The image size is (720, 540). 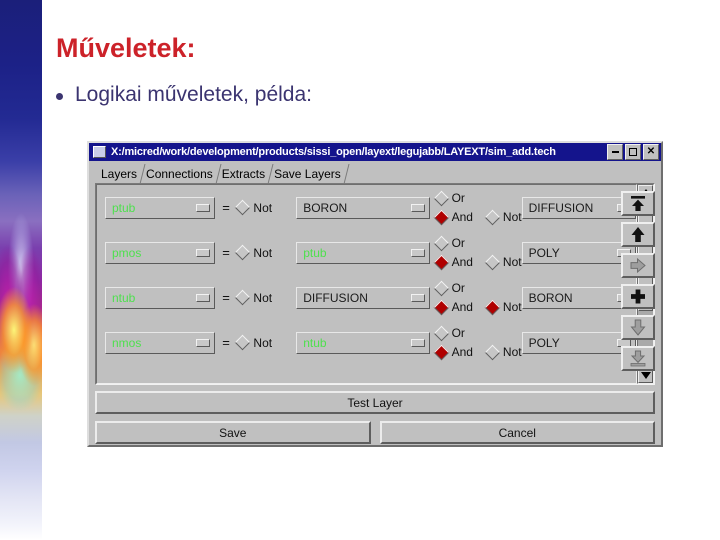 I want to click on tab-layers: Layers, so click(x=119, y=174).